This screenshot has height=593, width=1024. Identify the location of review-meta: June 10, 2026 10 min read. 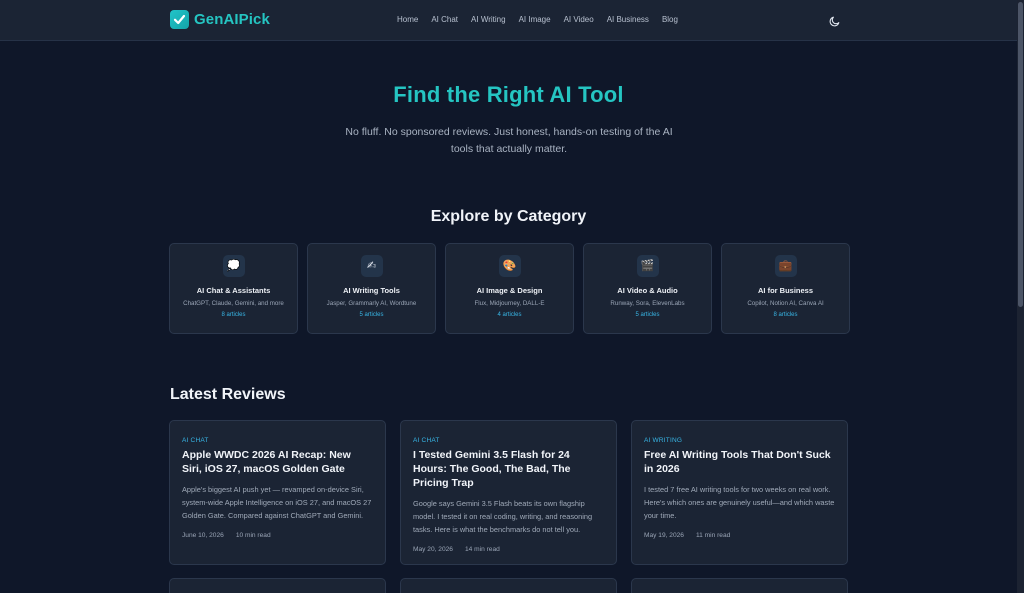
(277, 535).